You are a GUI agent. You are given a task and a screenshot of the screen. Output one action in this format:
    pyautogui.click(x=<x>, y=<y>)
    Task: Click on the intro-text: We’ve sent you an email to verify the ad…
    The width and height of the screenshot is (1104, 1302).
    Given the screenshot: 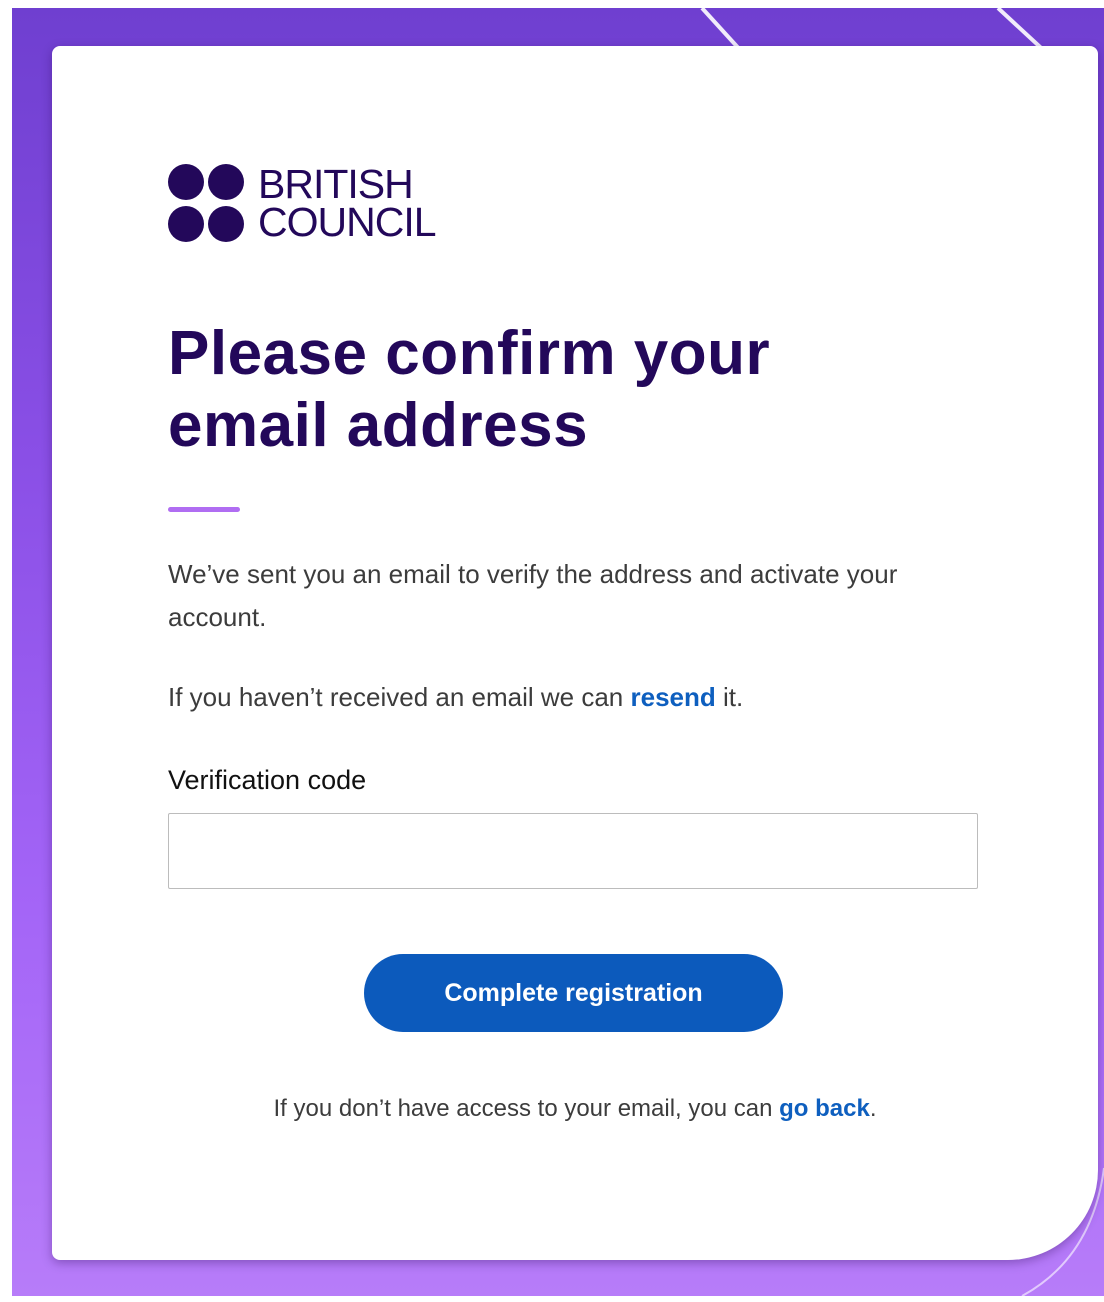 What is the action you would take?
    pyautogui.click(x=533, y=595)
    